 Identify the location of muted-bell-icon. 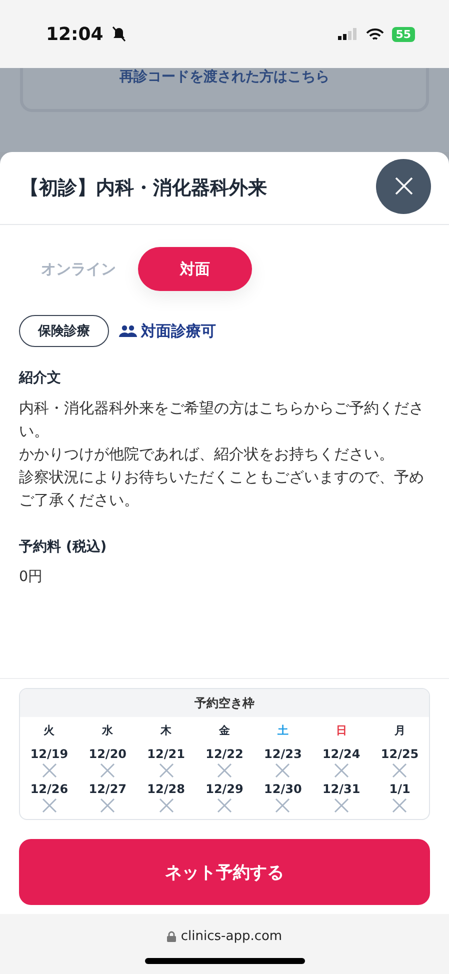
(119, 34).